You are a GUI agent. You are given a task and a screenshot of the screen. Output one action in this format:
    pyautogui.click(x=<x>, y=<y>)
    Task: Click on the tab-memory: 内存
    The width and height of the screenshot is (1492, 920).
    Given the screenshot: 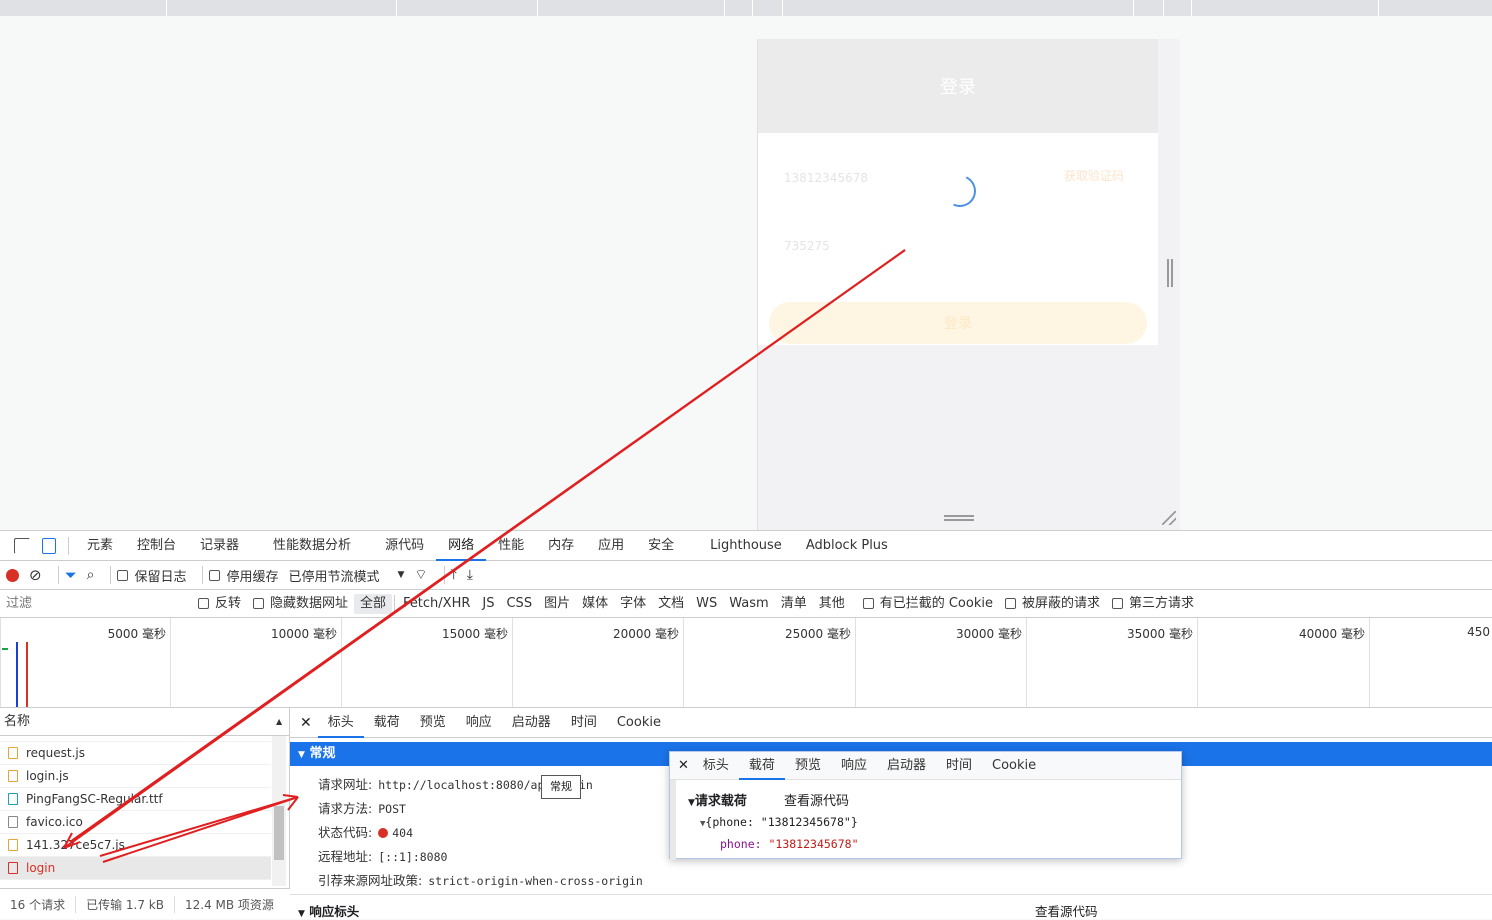 What is the action you would take?
    pyautogui.click(x=561, y=546)
    